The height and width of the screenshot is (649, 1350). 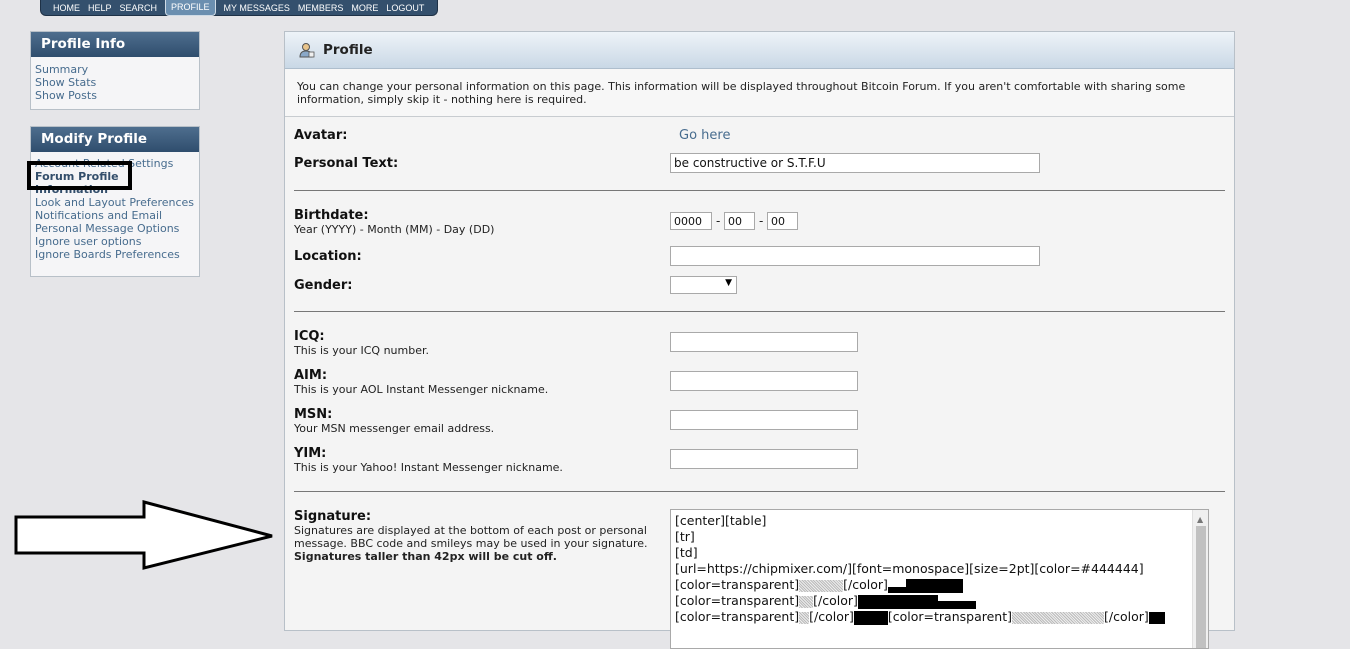 What do you see at coordinates (115, 95) in the screenshot?
I see `sidebar-item-show-posts: Show Posts` at bounding box center [115, 95].